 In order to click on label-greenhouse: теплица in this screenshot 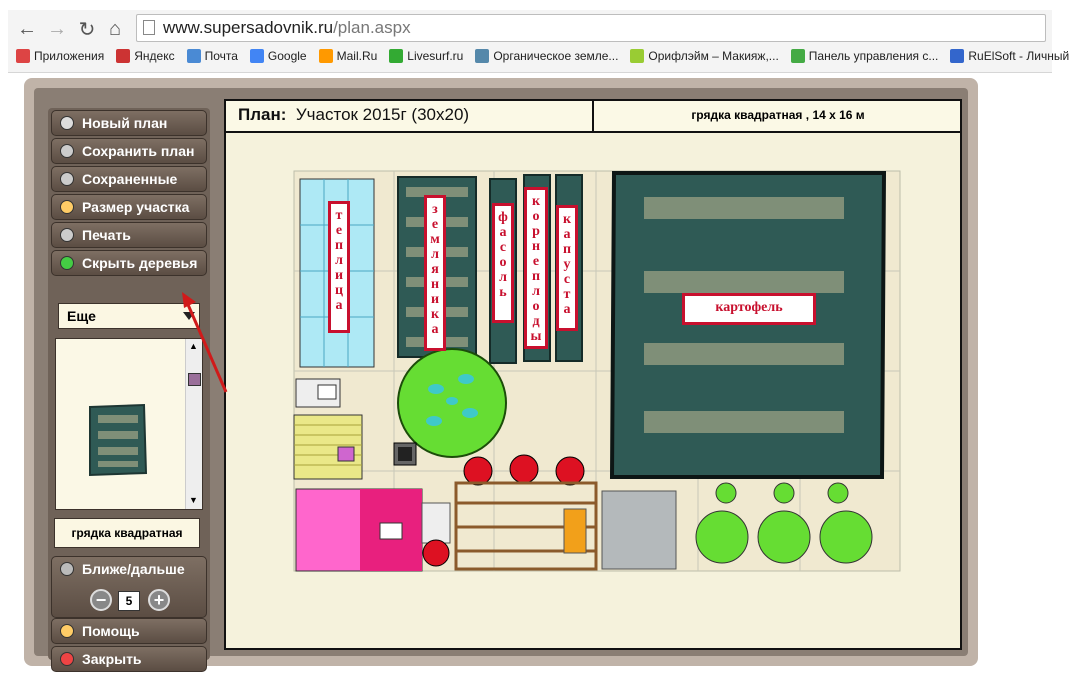, I will do `click(339, 267)`.